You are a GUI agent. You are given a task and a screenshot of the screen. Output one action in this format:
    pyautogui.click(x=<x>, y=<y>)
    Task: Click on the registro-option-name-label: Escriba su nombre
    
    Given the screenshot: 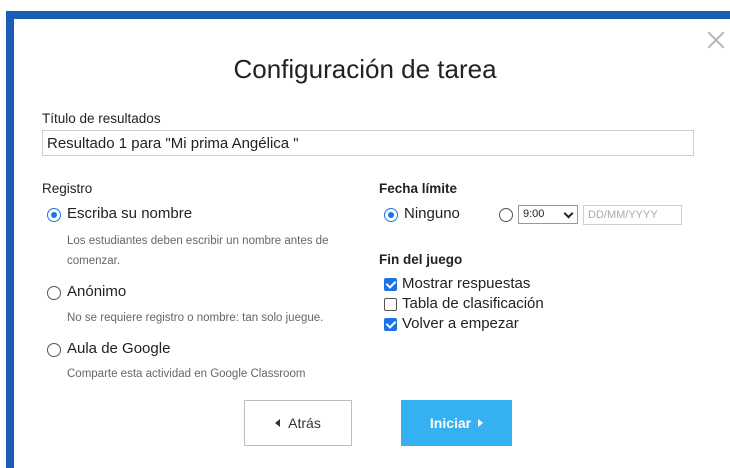 What is the action you would take?
    pyautogui.click(x=130, y=213)
    